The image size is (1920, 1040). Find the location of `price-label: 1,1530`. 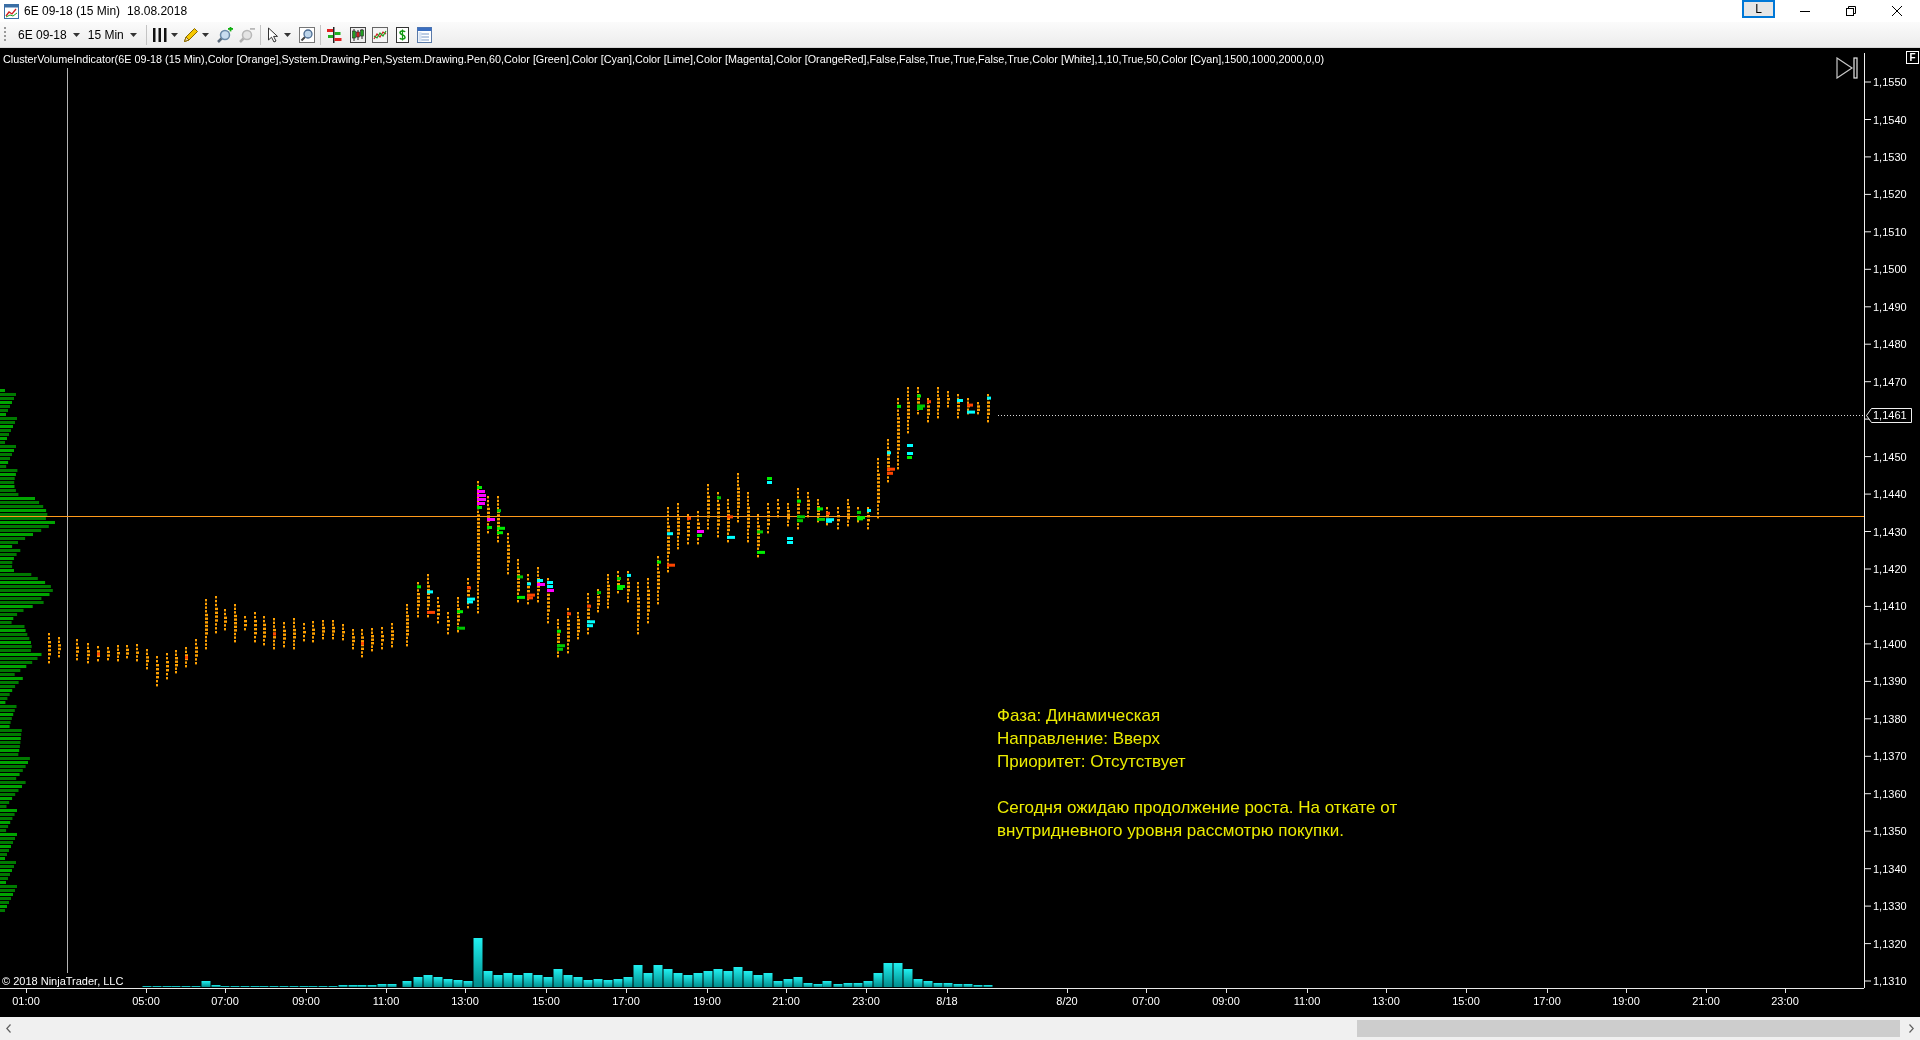

price-label: 1,1530 is located at coordinates (1890, 156).